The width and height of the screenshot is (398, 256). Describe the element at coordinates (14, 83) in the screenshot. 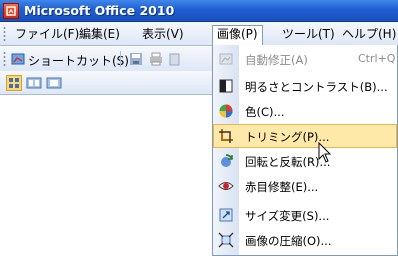

I see `thumbnail-view-icon` at that location.